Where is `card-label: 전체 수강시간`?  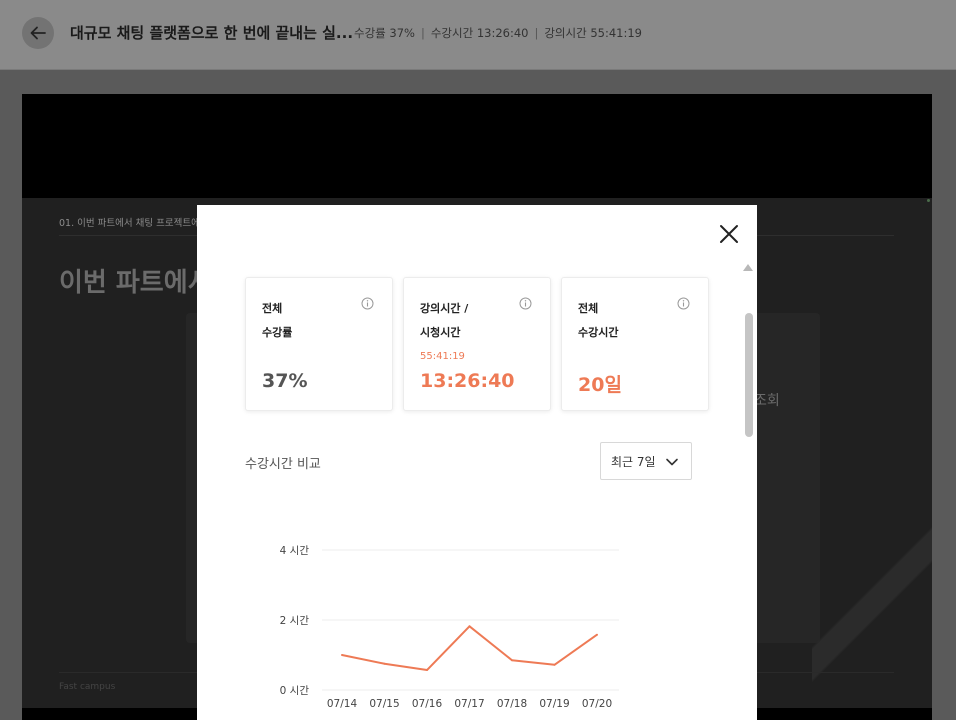 card-label: 전체 수강시간 is located at coordinates (628, 321).